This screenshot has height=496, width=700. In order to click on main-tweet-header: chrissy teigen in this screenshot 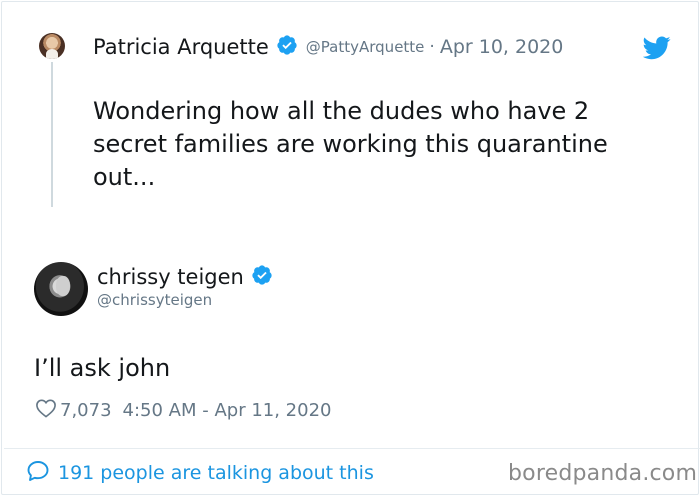, I will do `click(185, 277)`.